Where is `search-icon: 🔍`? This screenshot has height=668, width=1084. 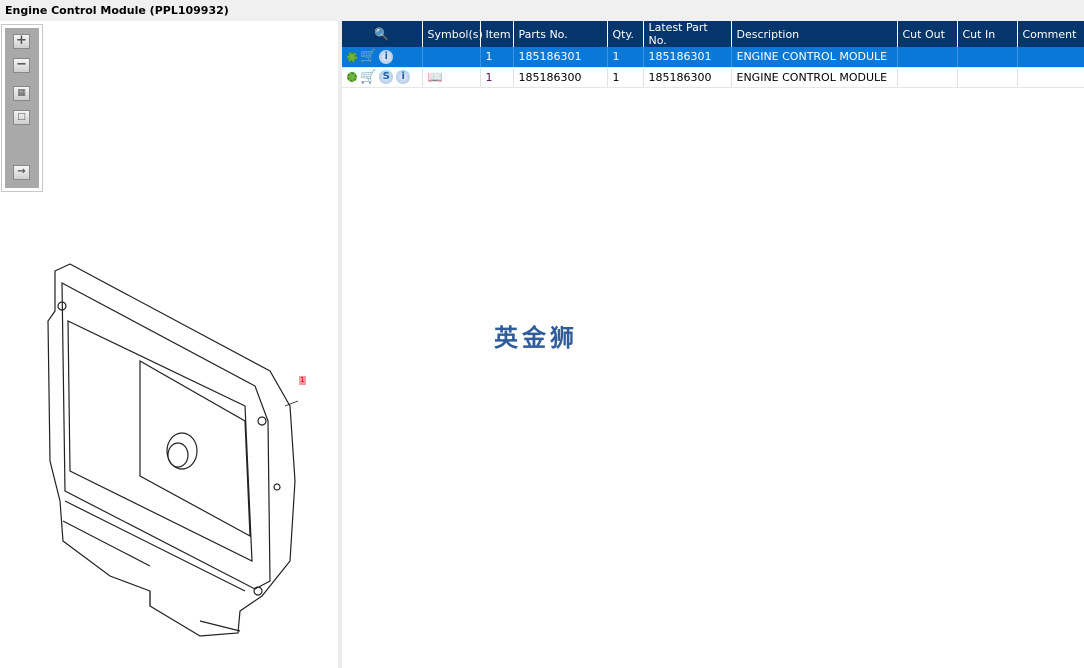 search-icon: 🔍 is located at coordinates (382, 34).